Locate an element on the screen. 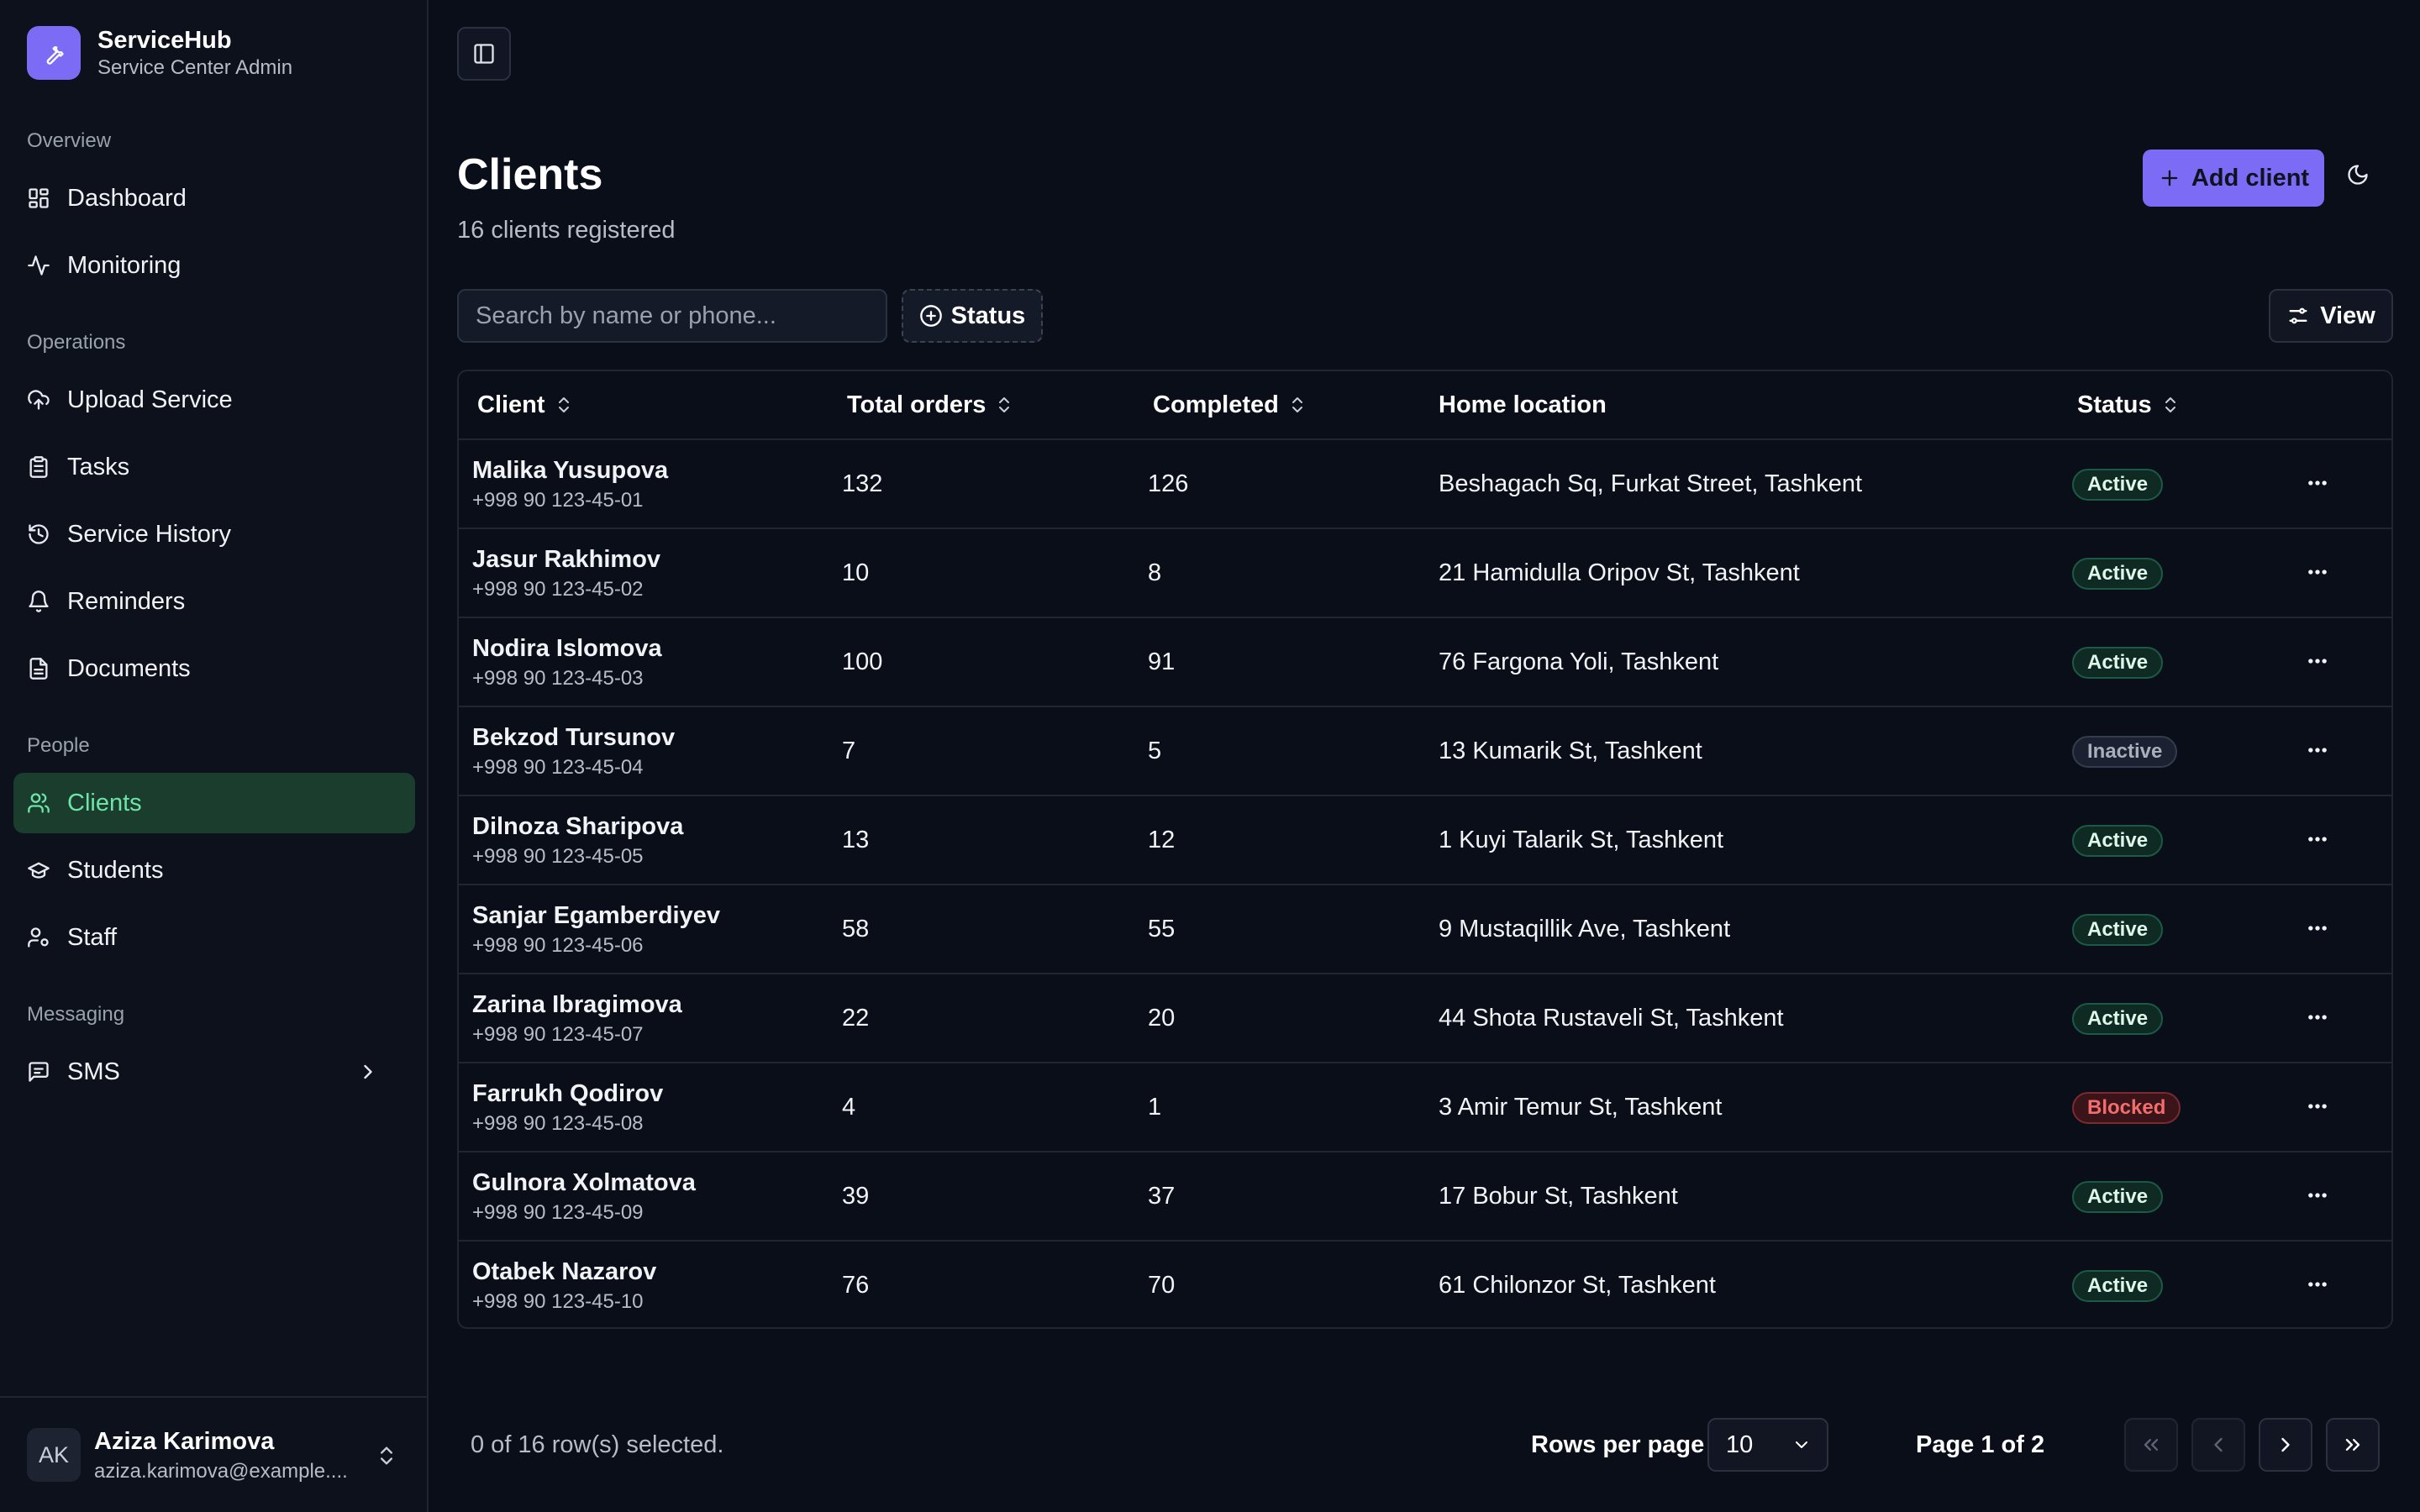  view-label: View is located at coordinates (2347, 315).